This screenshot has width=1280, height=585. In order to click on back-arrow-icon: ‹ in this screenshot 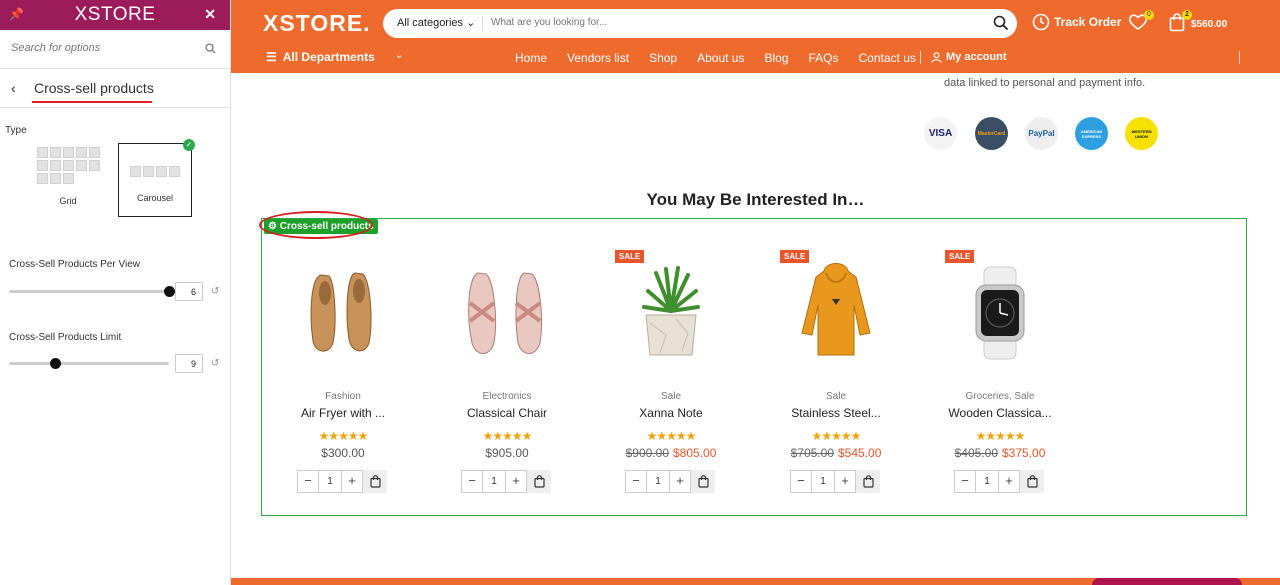, I will do `click(13, 88)`.